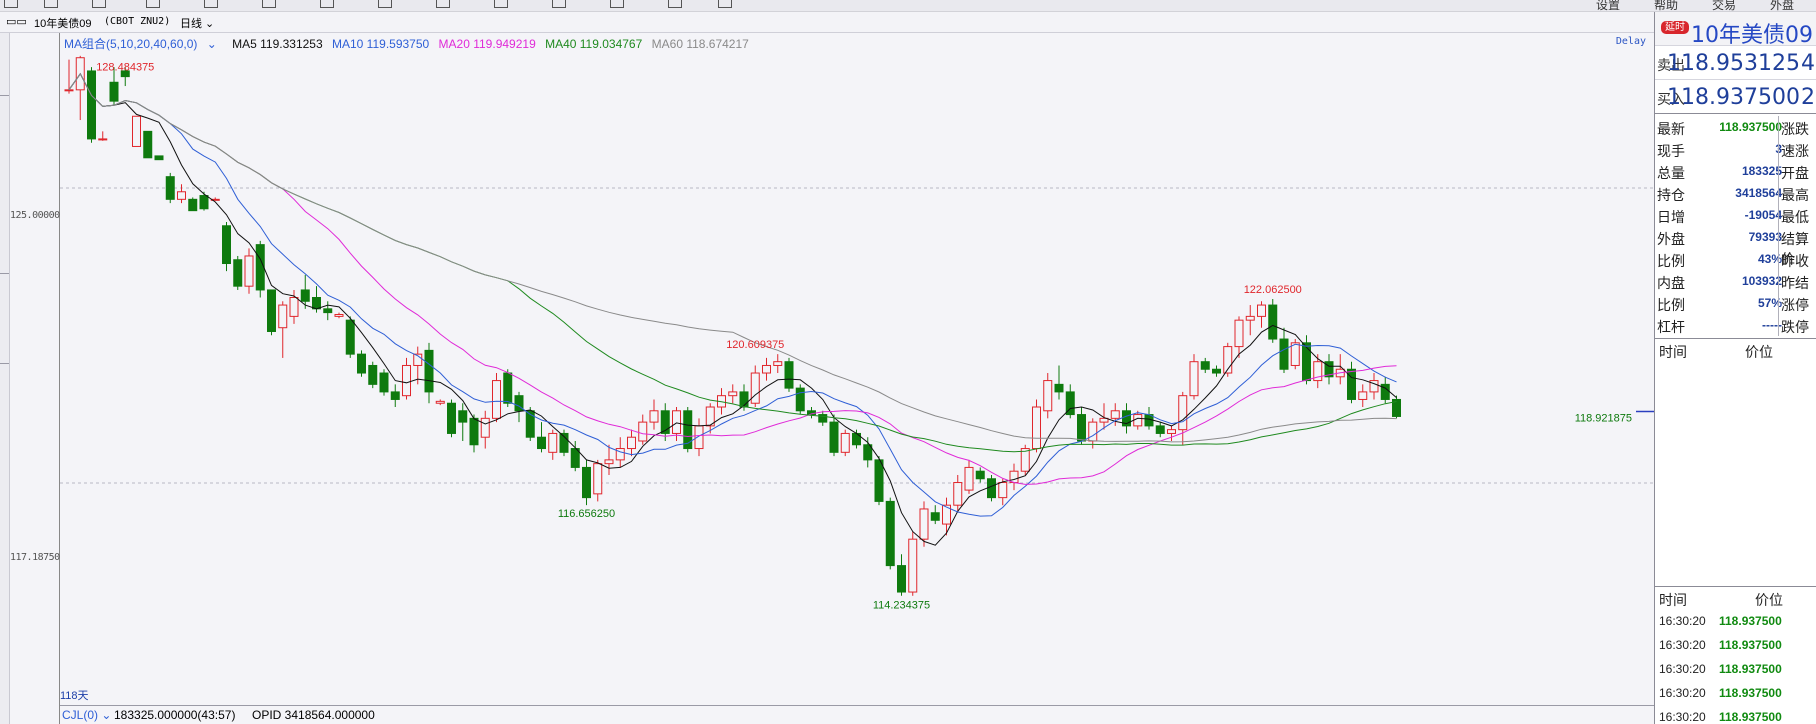 The width and height of the screenshot is (1816, 724). Describe the element at coordinates (1671, 327) in the screenshot. I see `stat-label: 杠杆` at that location.